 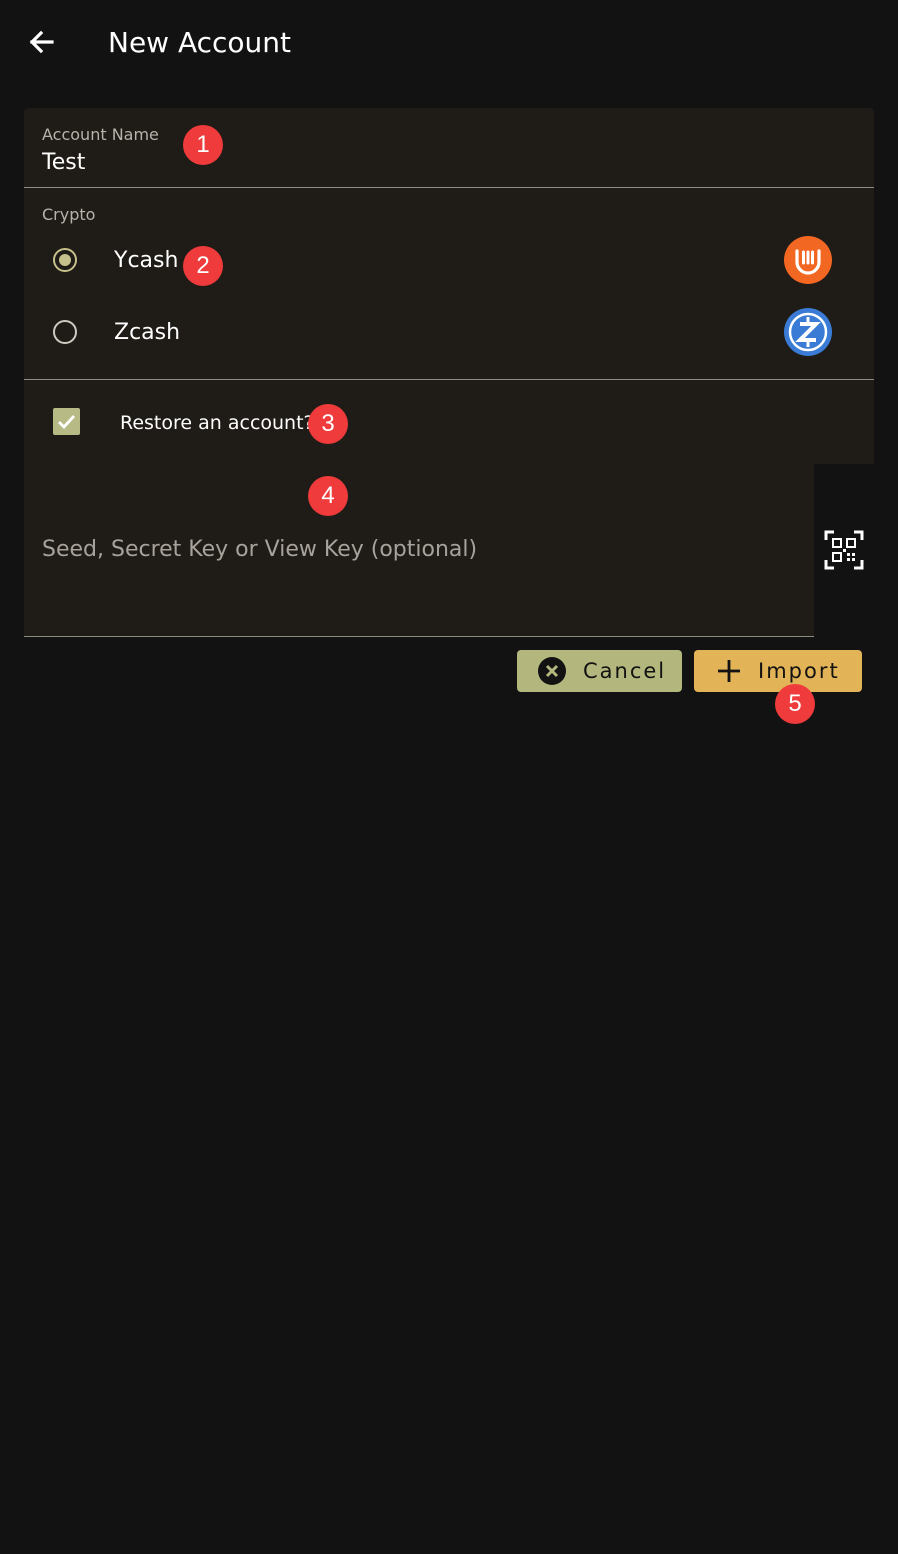 What do you see at coordinates (328, 424) in the screenshot?
I see `annotation-marker-3: 3` at bounding box center [328, 424].